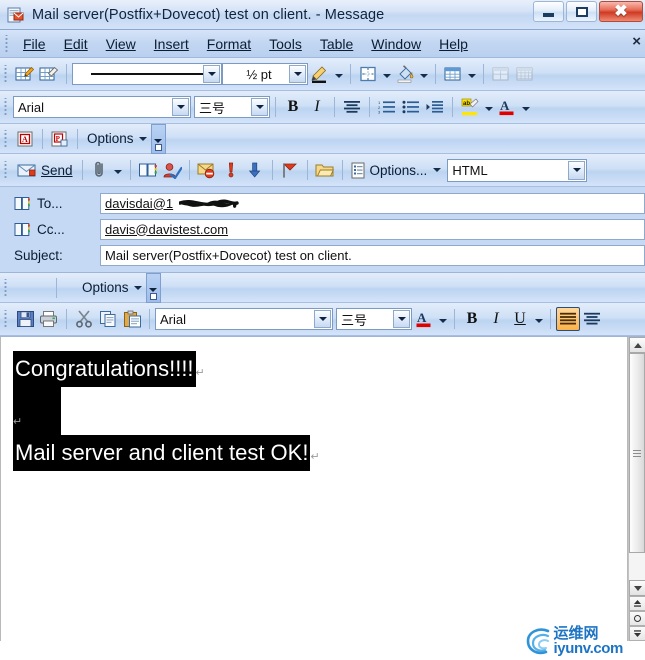  Describe the element at coordinates (49, 319) in the screenshot. I see `print-icon` at that location.